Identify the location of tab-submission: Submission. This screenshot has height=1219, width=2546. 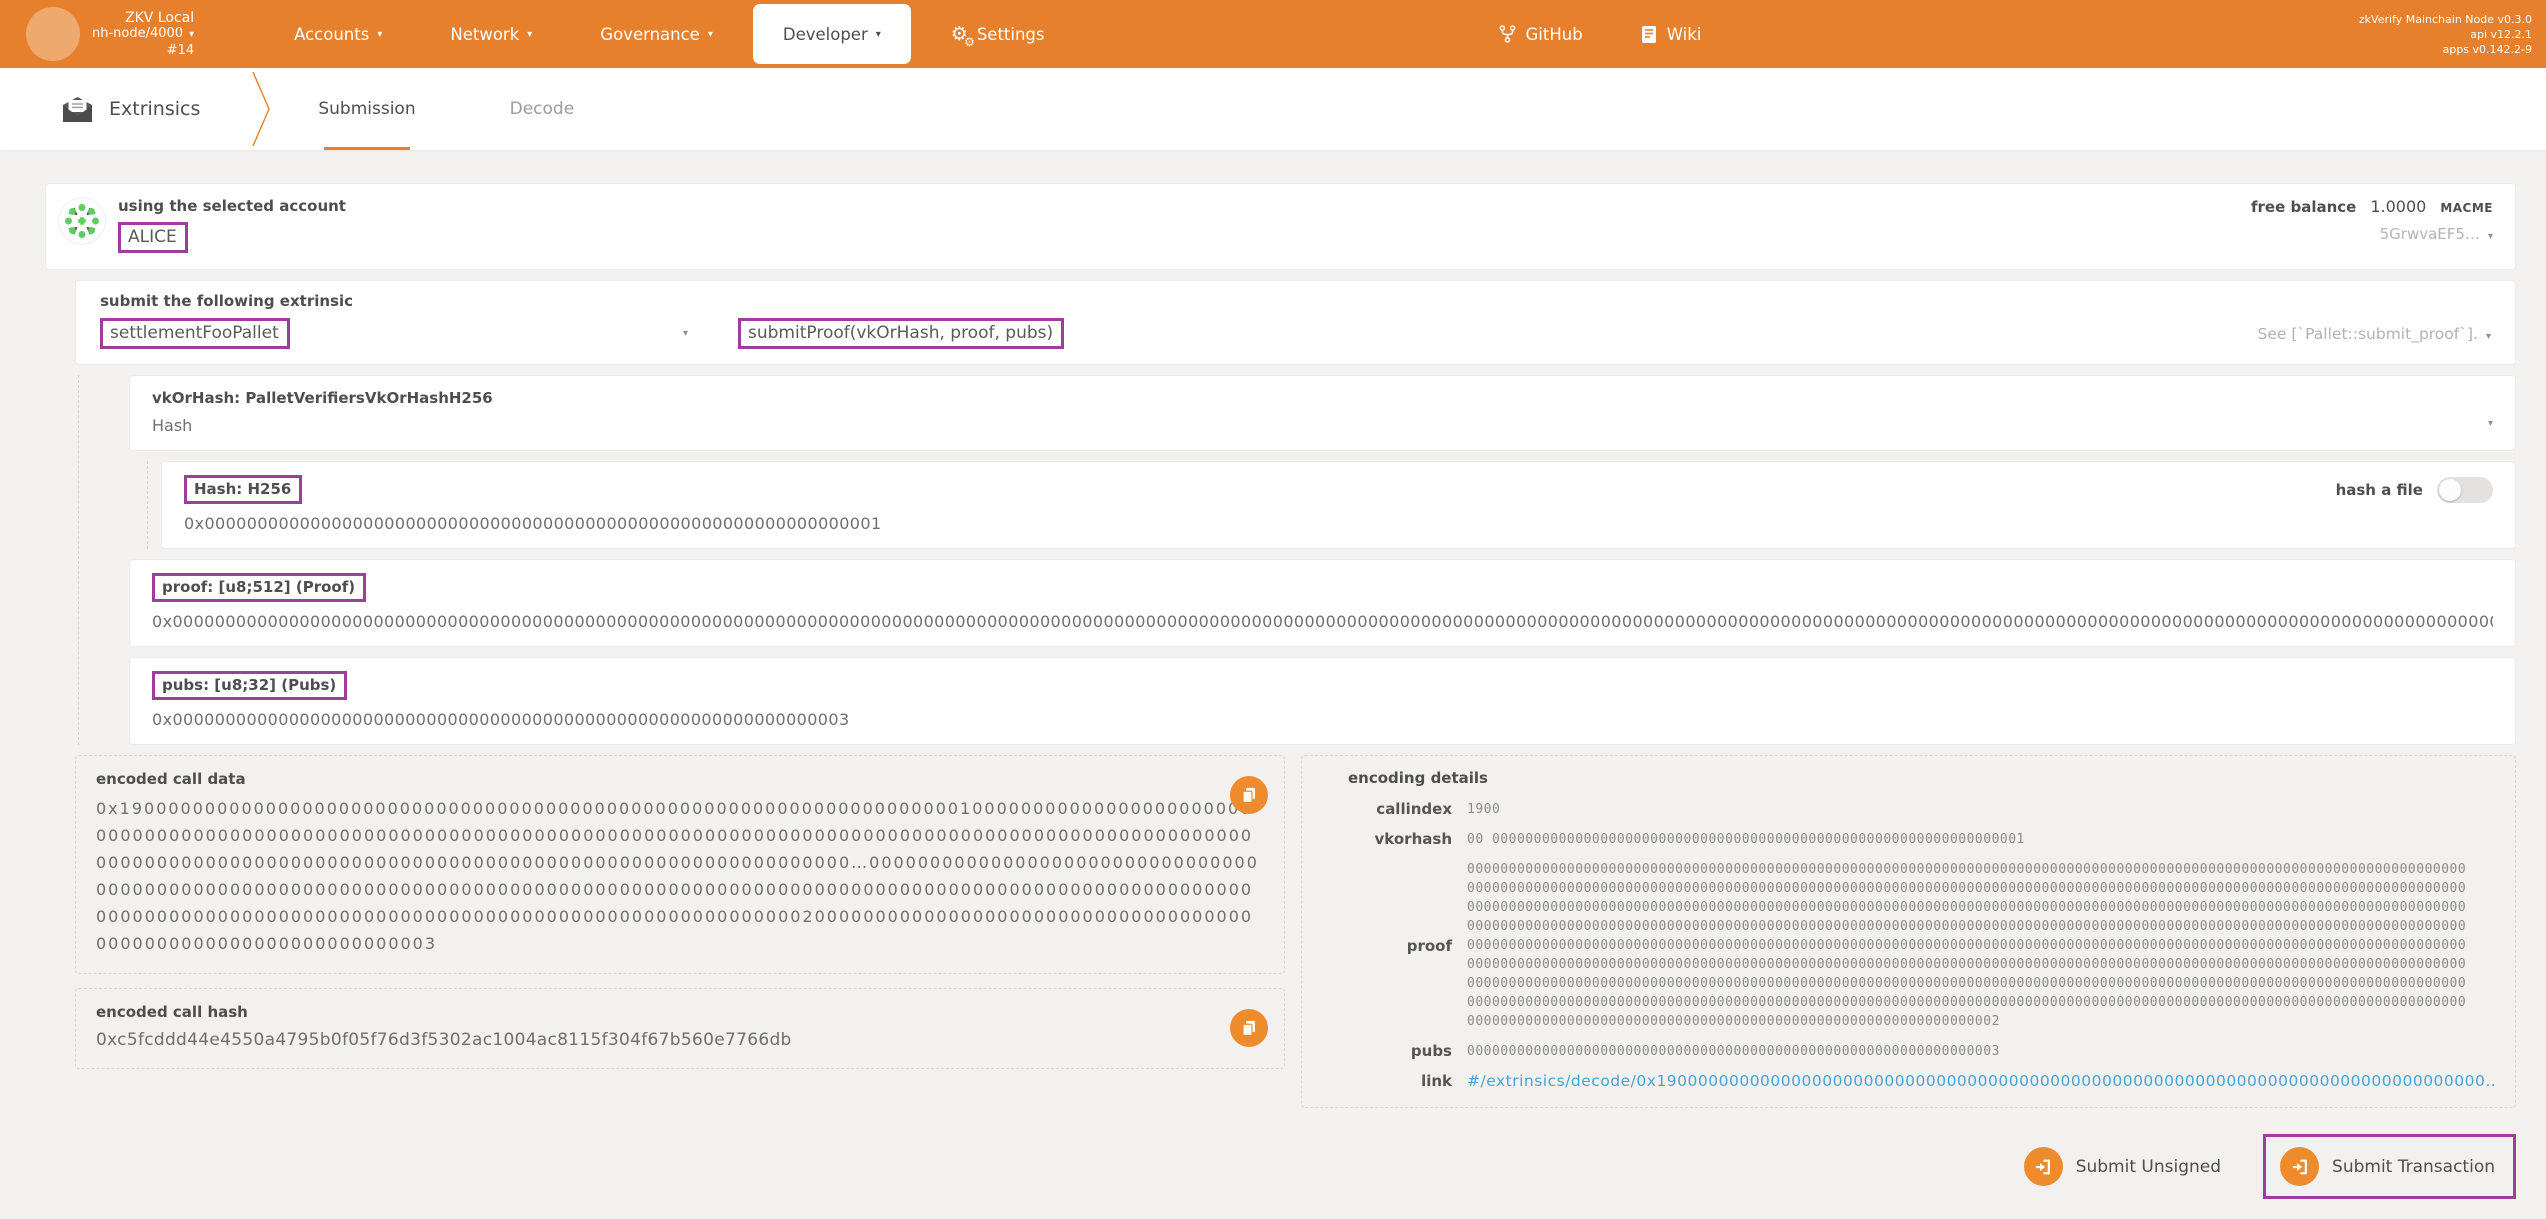
(367, 109).